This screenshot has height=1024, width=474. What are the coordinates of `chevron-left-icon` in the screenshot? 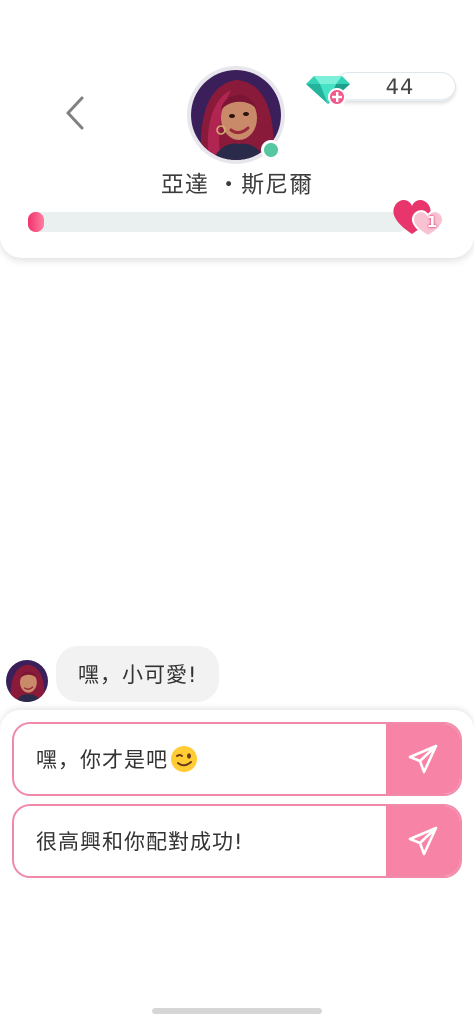 It's located at (75, 113).